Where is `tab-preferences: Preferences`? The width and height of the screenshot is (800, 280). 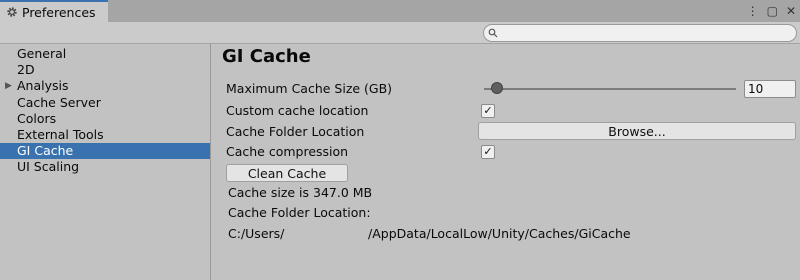
tab-preferences: Preferences is located at coordinates (54, 11).